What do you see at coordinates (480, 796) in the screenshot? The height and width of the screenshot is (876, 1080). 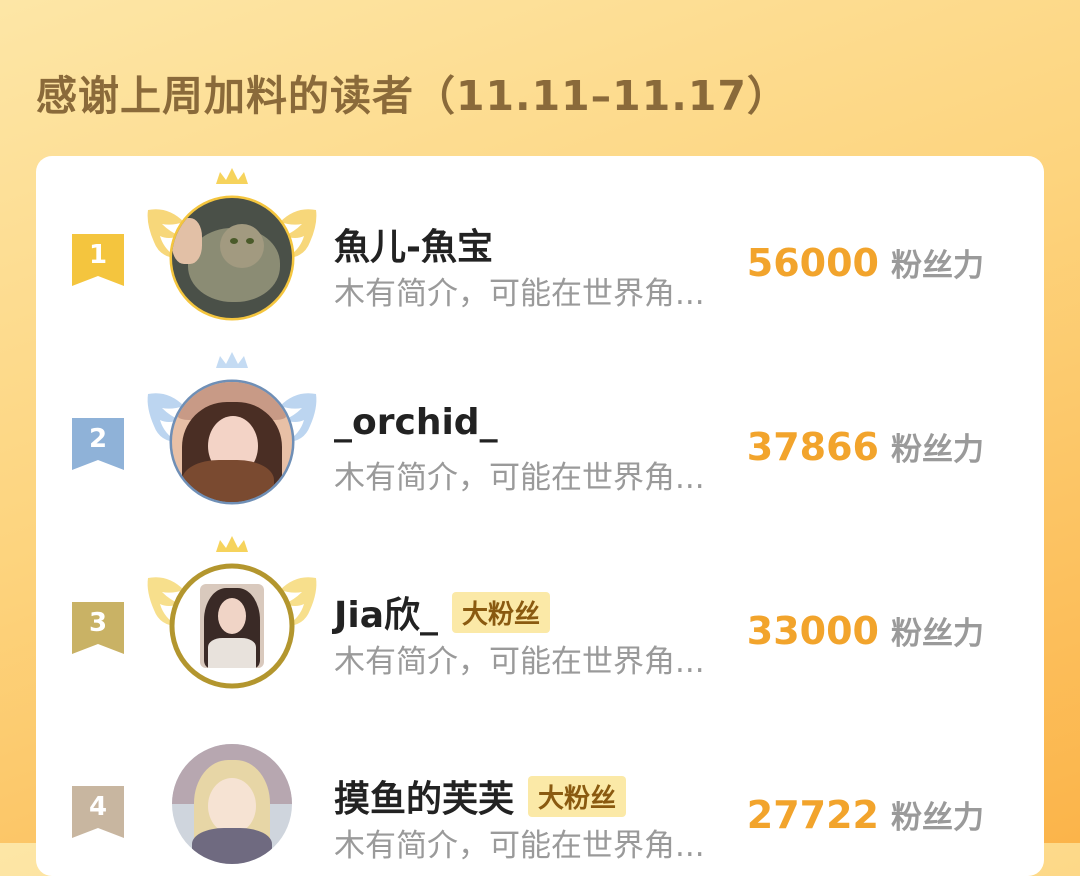 I see `reader-name: 摸鱼的芙芙 大粉丝` at bounding box center [480, 796].